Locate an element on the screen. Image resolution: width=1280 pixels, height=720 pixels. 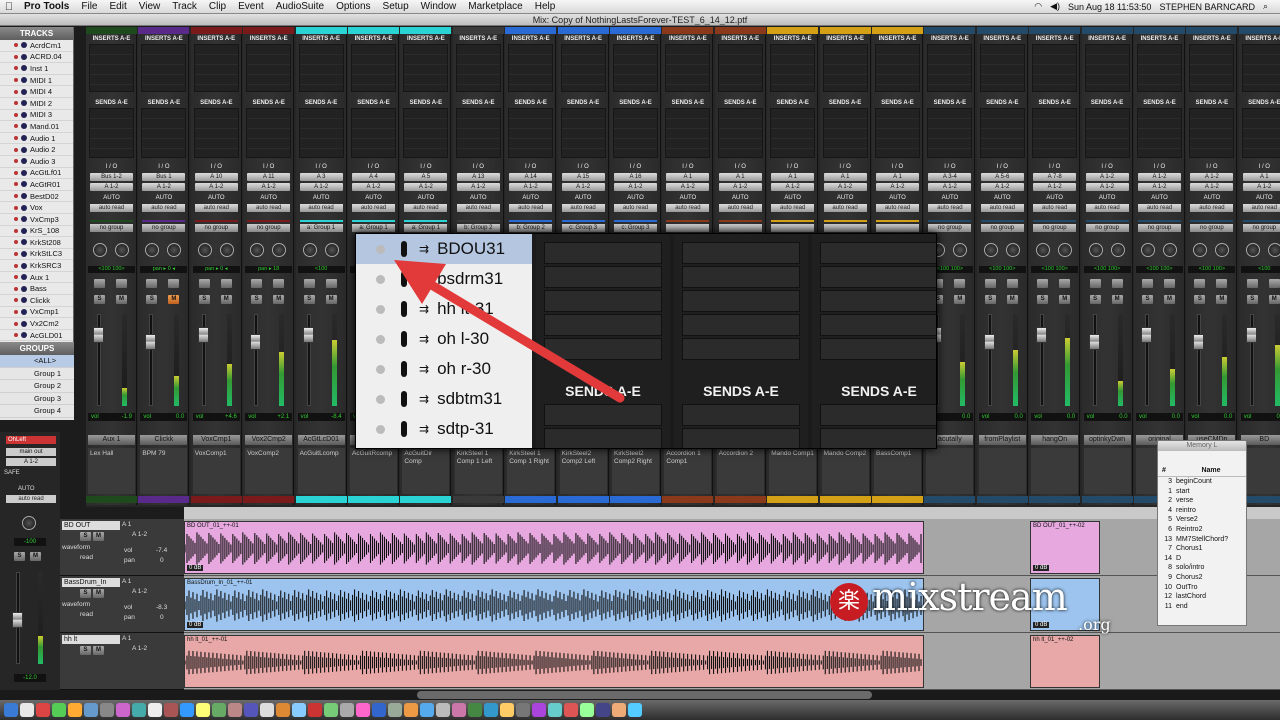
group-selector: c: Group 3 is located at coordinates (583, 228).